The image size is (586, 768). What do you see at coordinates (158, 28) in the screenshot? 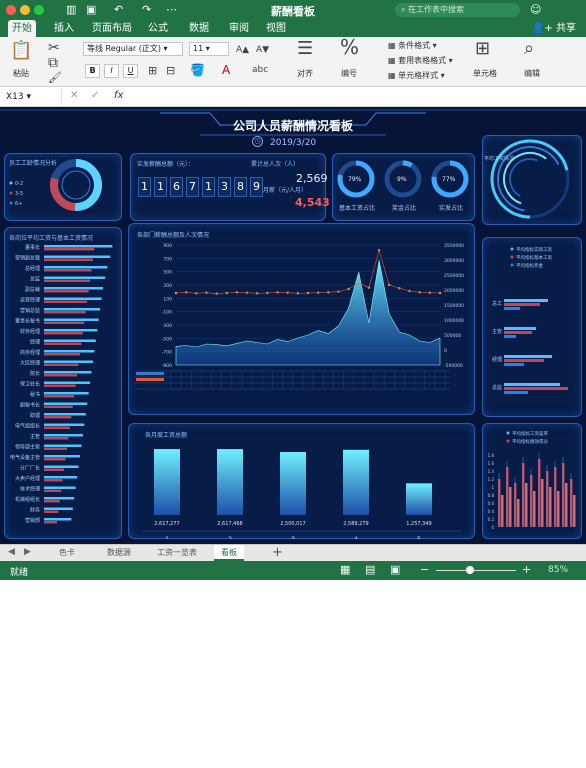
I see `tab-formulas: 公式` at bounding box center [158, 28].